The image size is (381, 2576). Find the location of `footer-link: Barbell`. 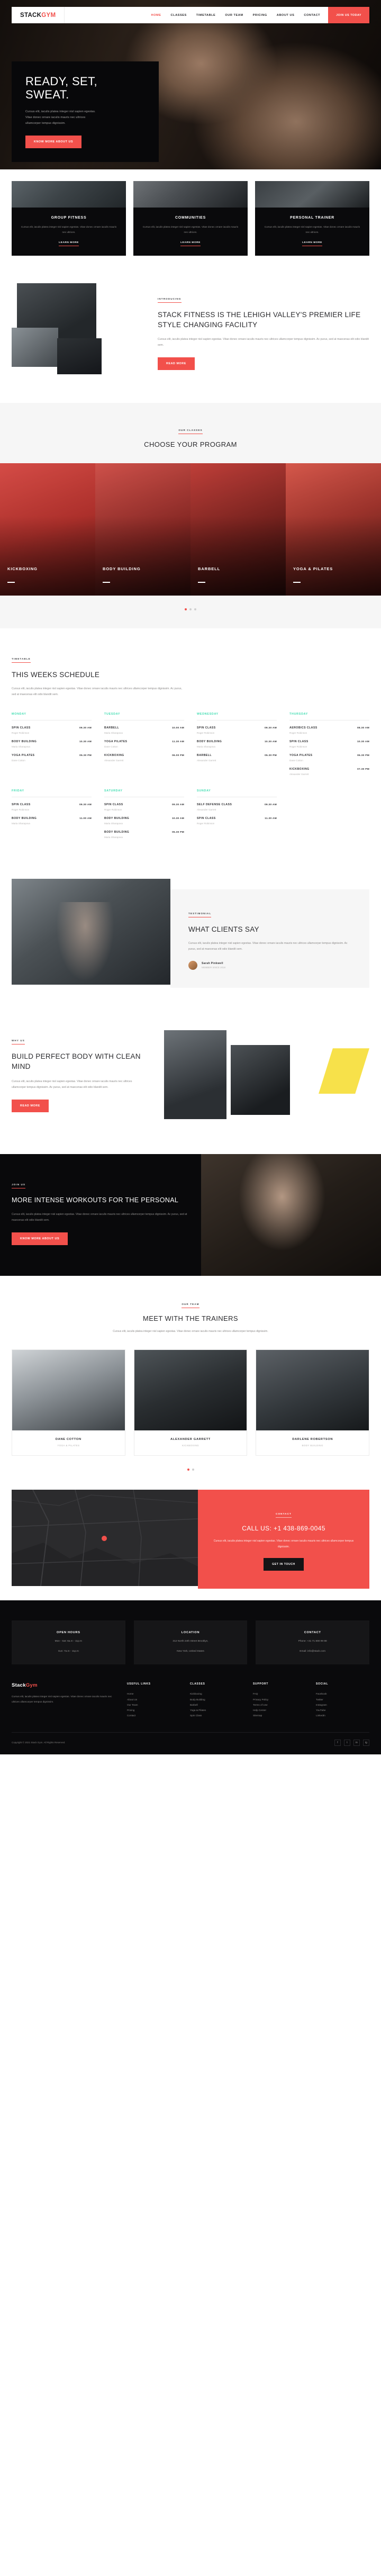

footer-link: Barbell is located at coordinates (216, 1706).